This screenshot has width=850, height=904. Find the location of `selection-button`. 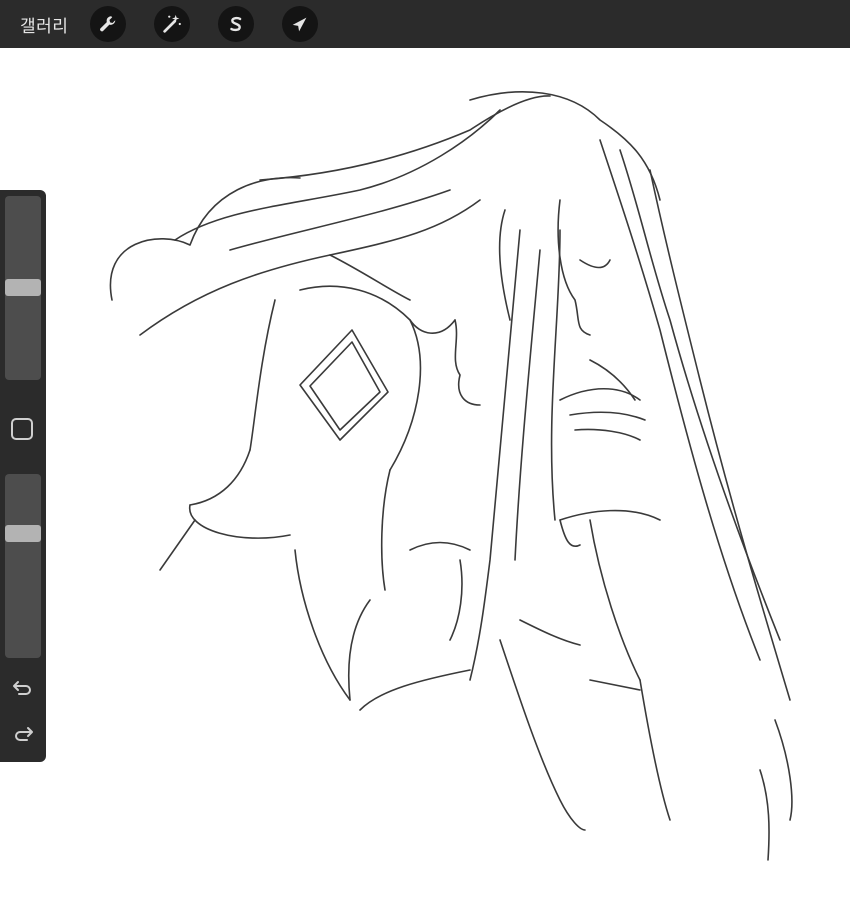

selection-button is located at coordinates (236, 24).